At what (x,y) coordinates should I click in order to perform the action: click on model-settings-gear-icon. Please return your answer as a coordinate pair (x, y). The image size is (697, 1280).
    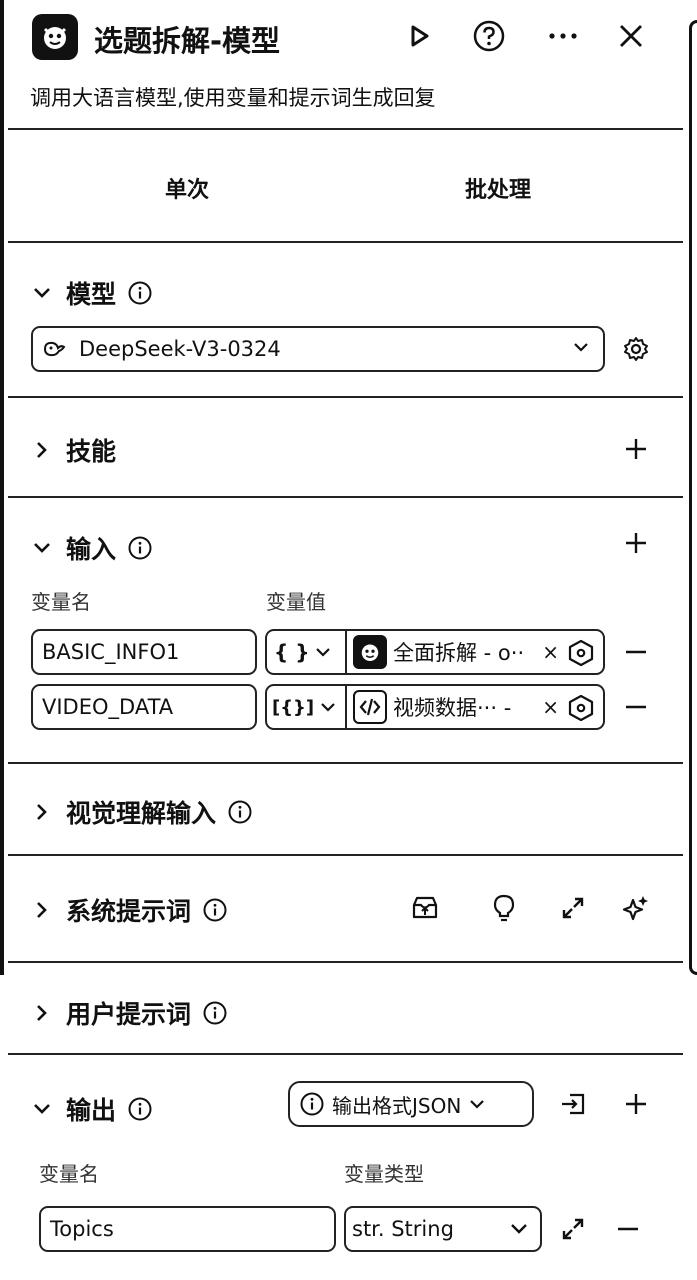
    Looking at the image, I should click on (636, 349).